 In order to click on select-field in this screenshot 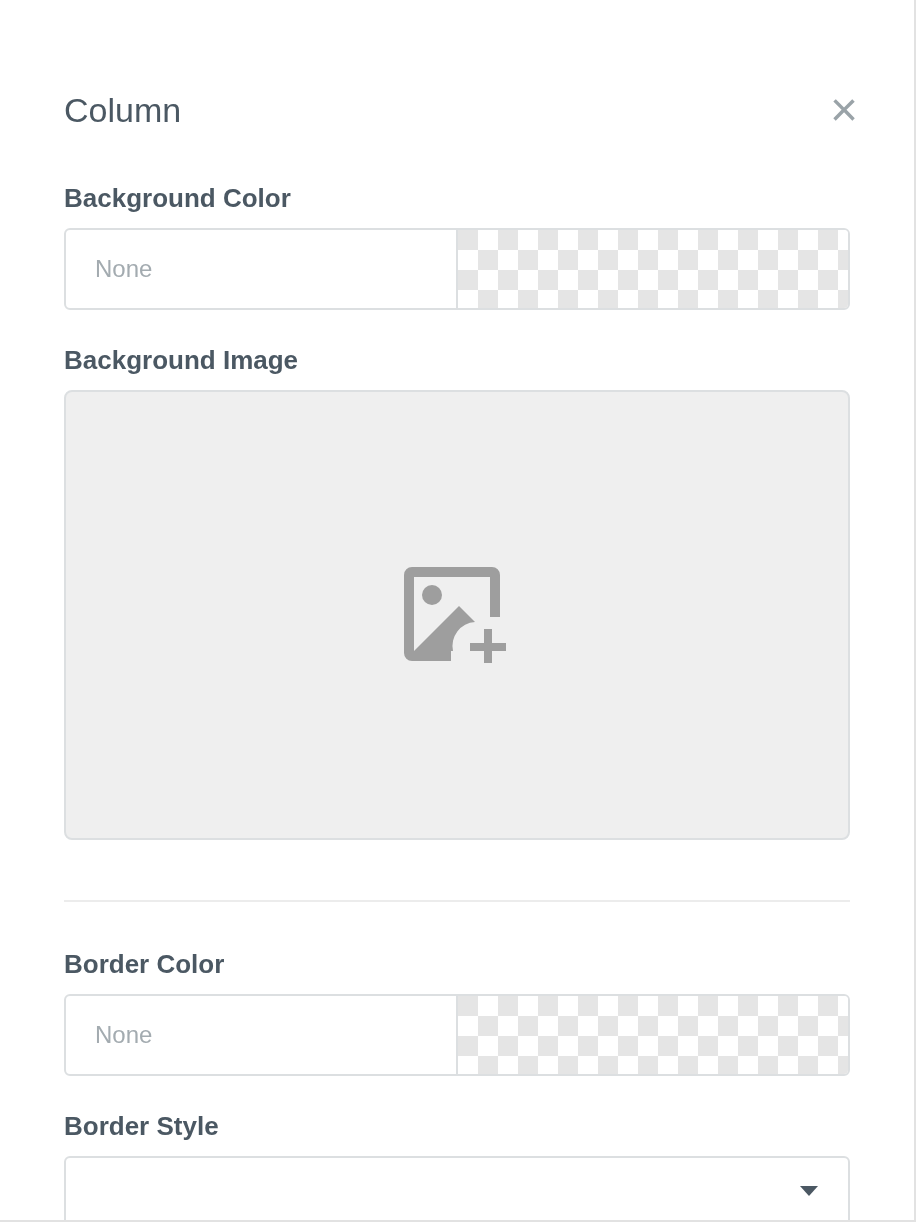, I will do `click(457, 1188)`.